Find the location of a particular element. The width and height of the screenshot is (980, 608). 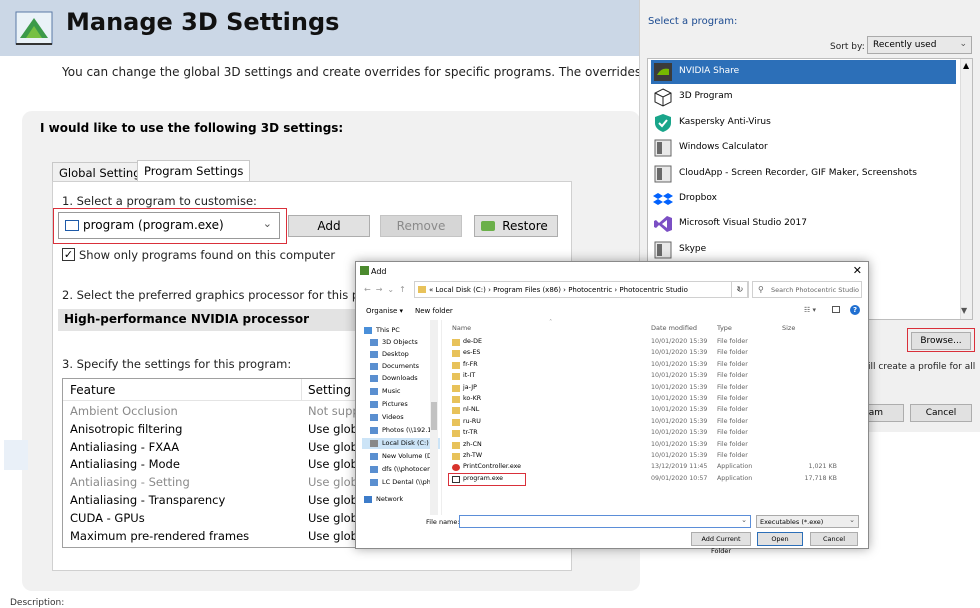

file-name: nl-NL is located at coordinates (471, 410).